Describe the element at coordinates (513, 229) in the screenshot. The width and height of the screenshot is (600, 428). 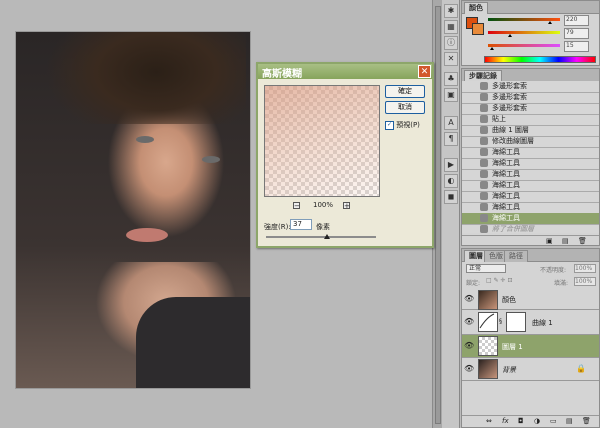
I see `history-item-label: 將了合併圖層` at that location.